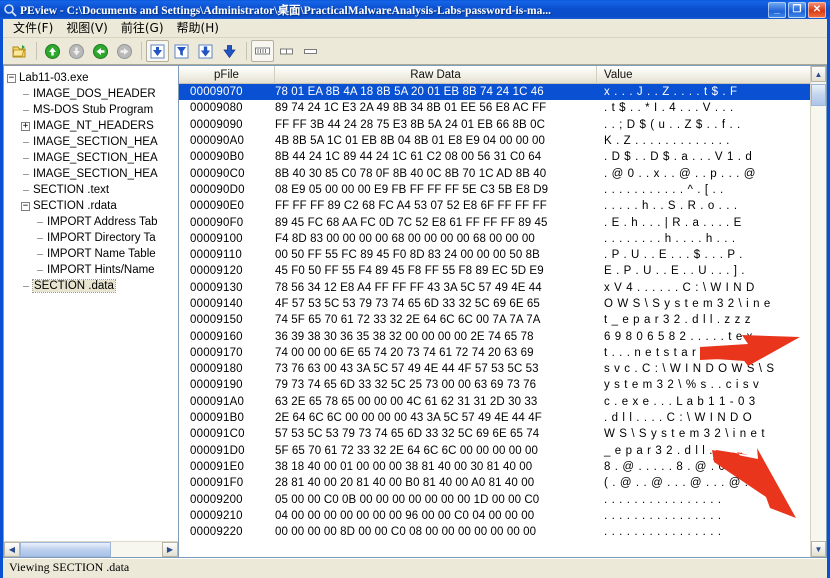 The image size is (830, 578). What do you see at coordinates (33, 28) in the screenshot?
I see `menu-file: 文件(F)` at bounding box center [33, 28].